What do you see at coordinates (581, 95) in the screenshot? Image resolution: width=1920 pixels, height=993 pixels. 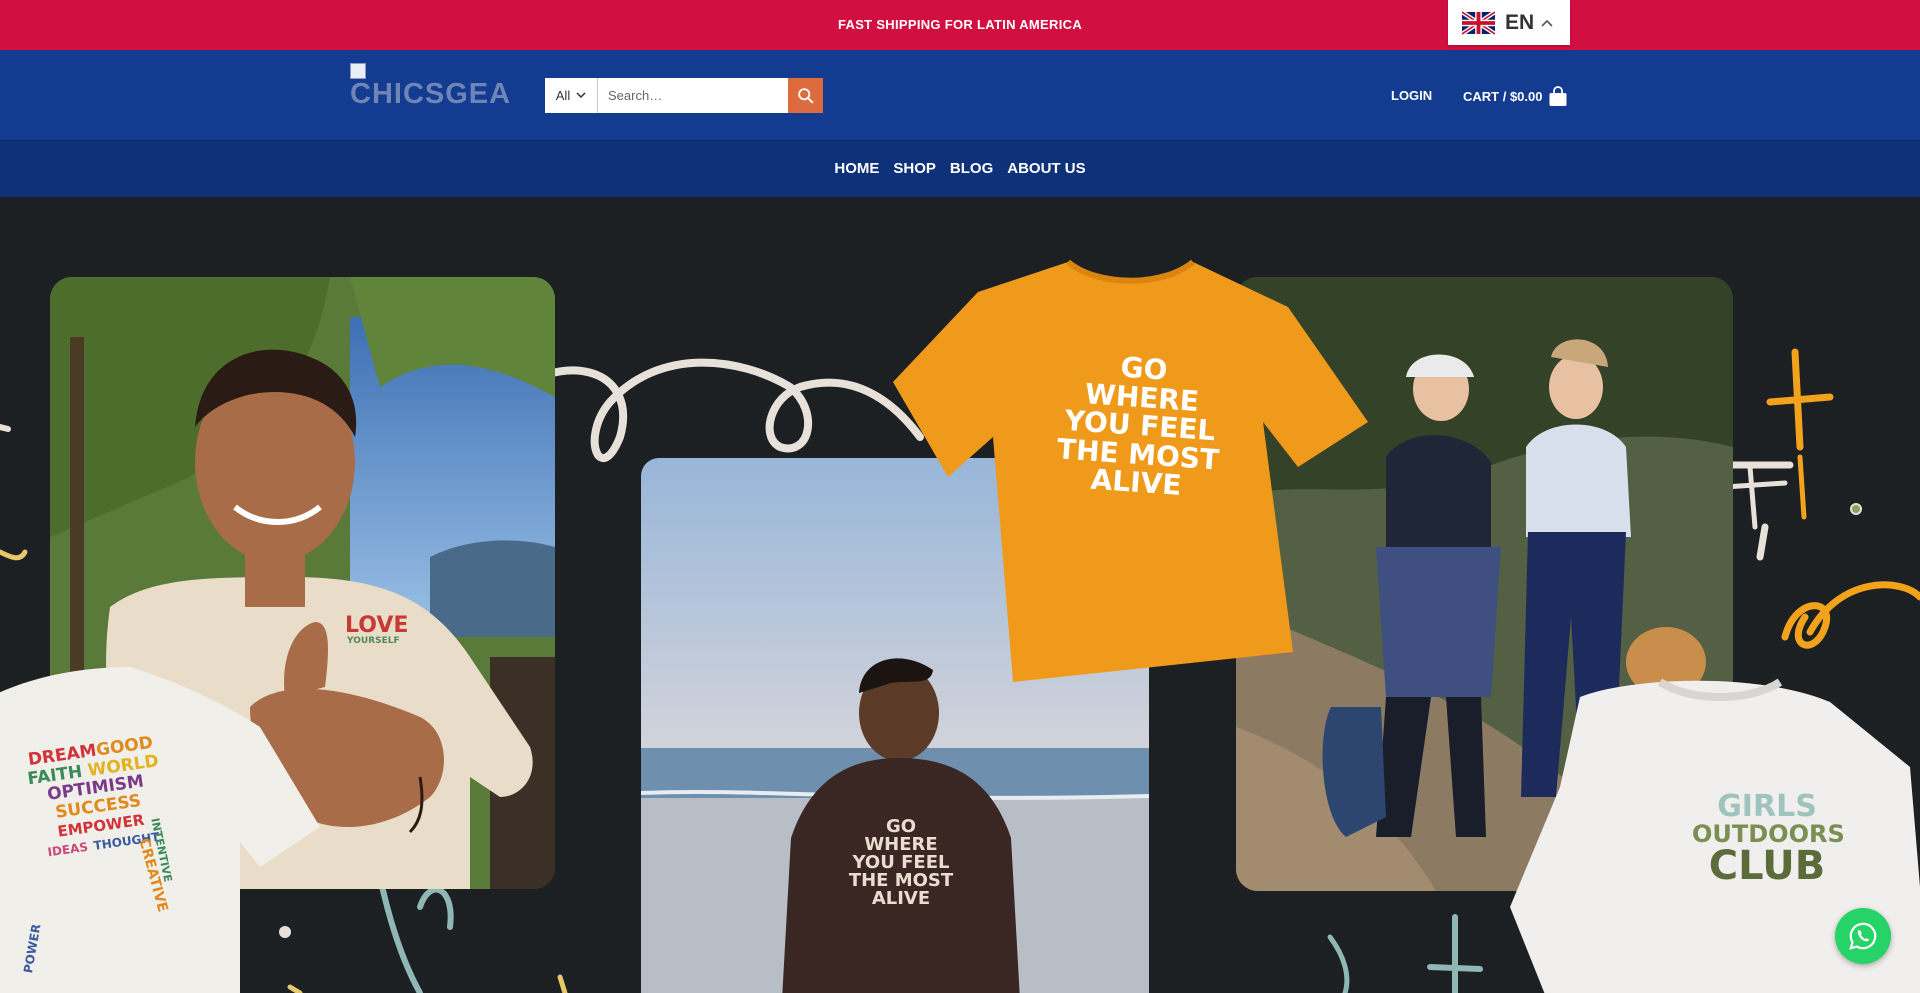 I see `chevron-down-icon` at bounding box center [581, 95].